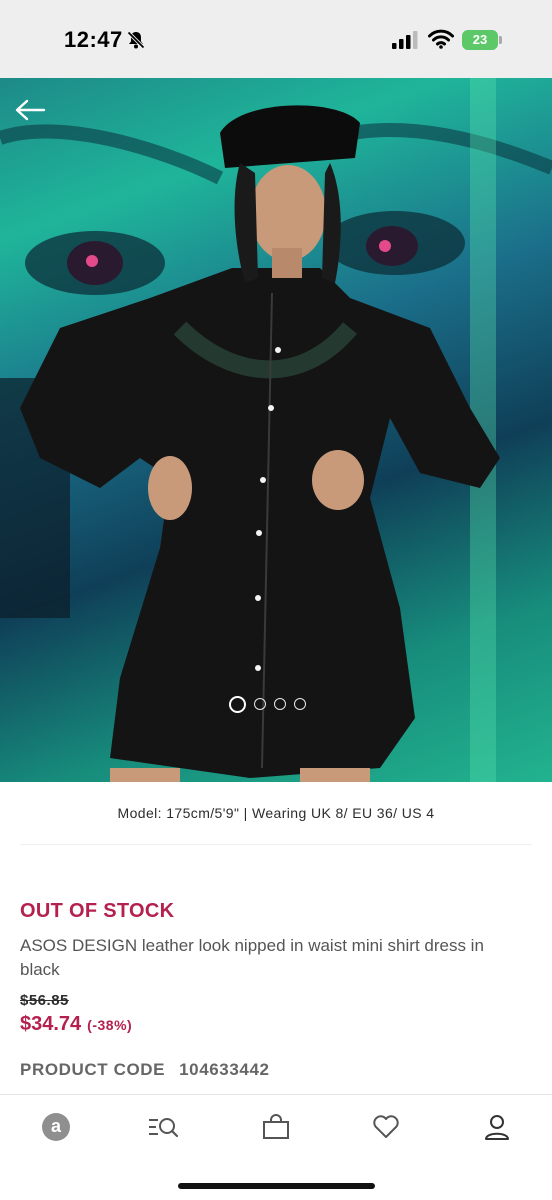 This screenshot has height=1200, width=552. Describe the element at coordinates (276, 39) in the screenshot. I see `status-bar: 12:47 23` at that location.